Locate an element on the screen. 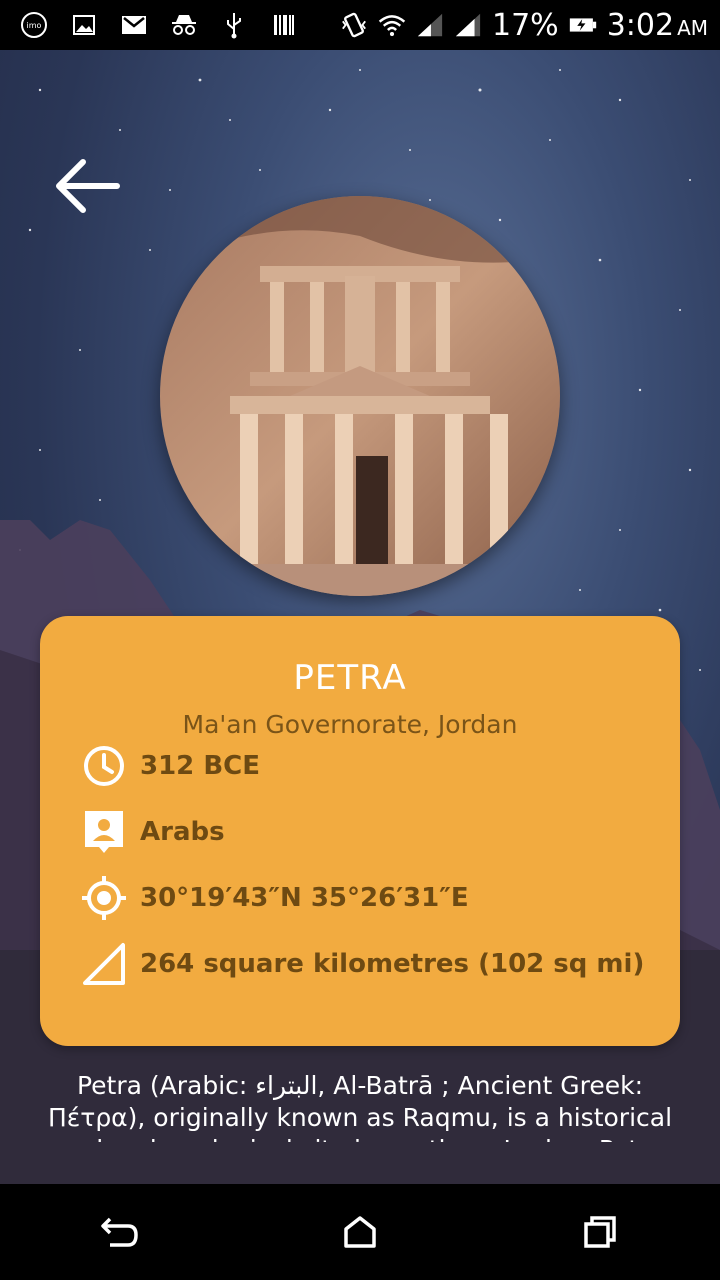 This screenshot has height=1280, width=720. time-value: 3:02 is located at coordinates (640, 25).